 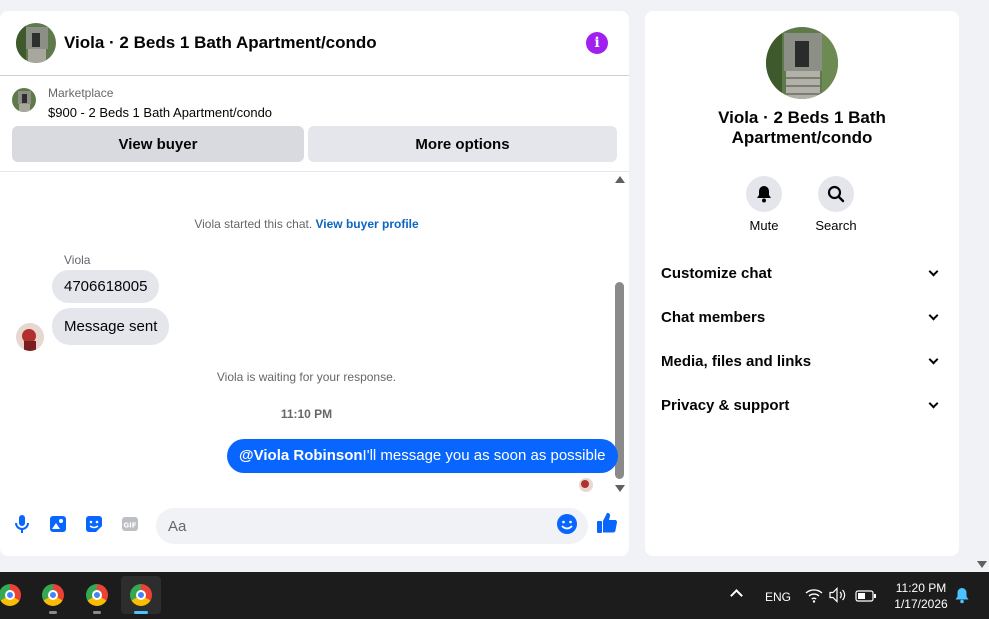 I want to click on listing-avatar, so click(x=36, y=43).